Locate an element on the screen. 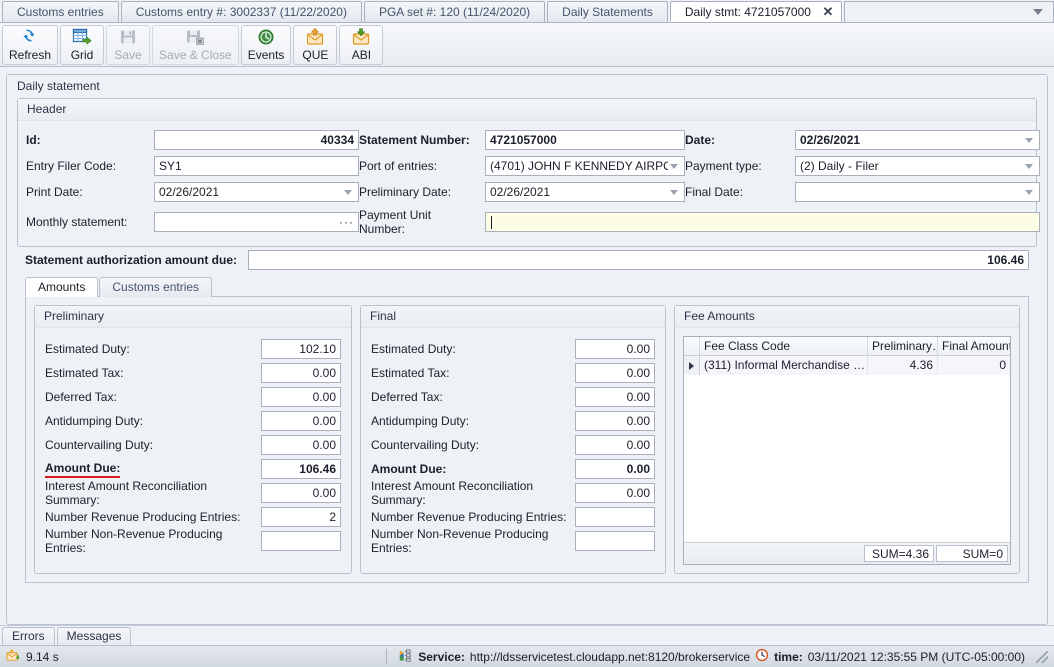 The image size is (1054, 667). grid-header-fee-class-code: Fee Class Code is located at coordinates (784, 346).